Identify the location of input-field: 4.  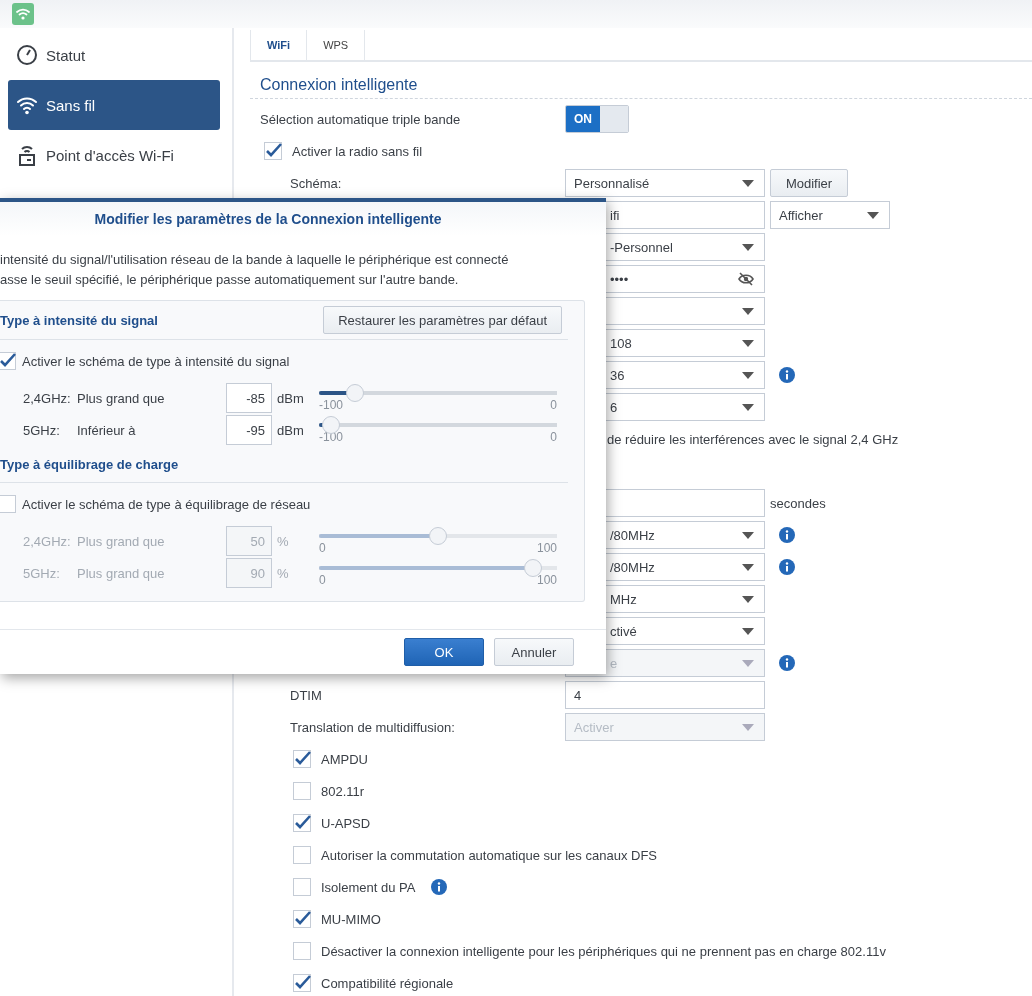
(665, 695).